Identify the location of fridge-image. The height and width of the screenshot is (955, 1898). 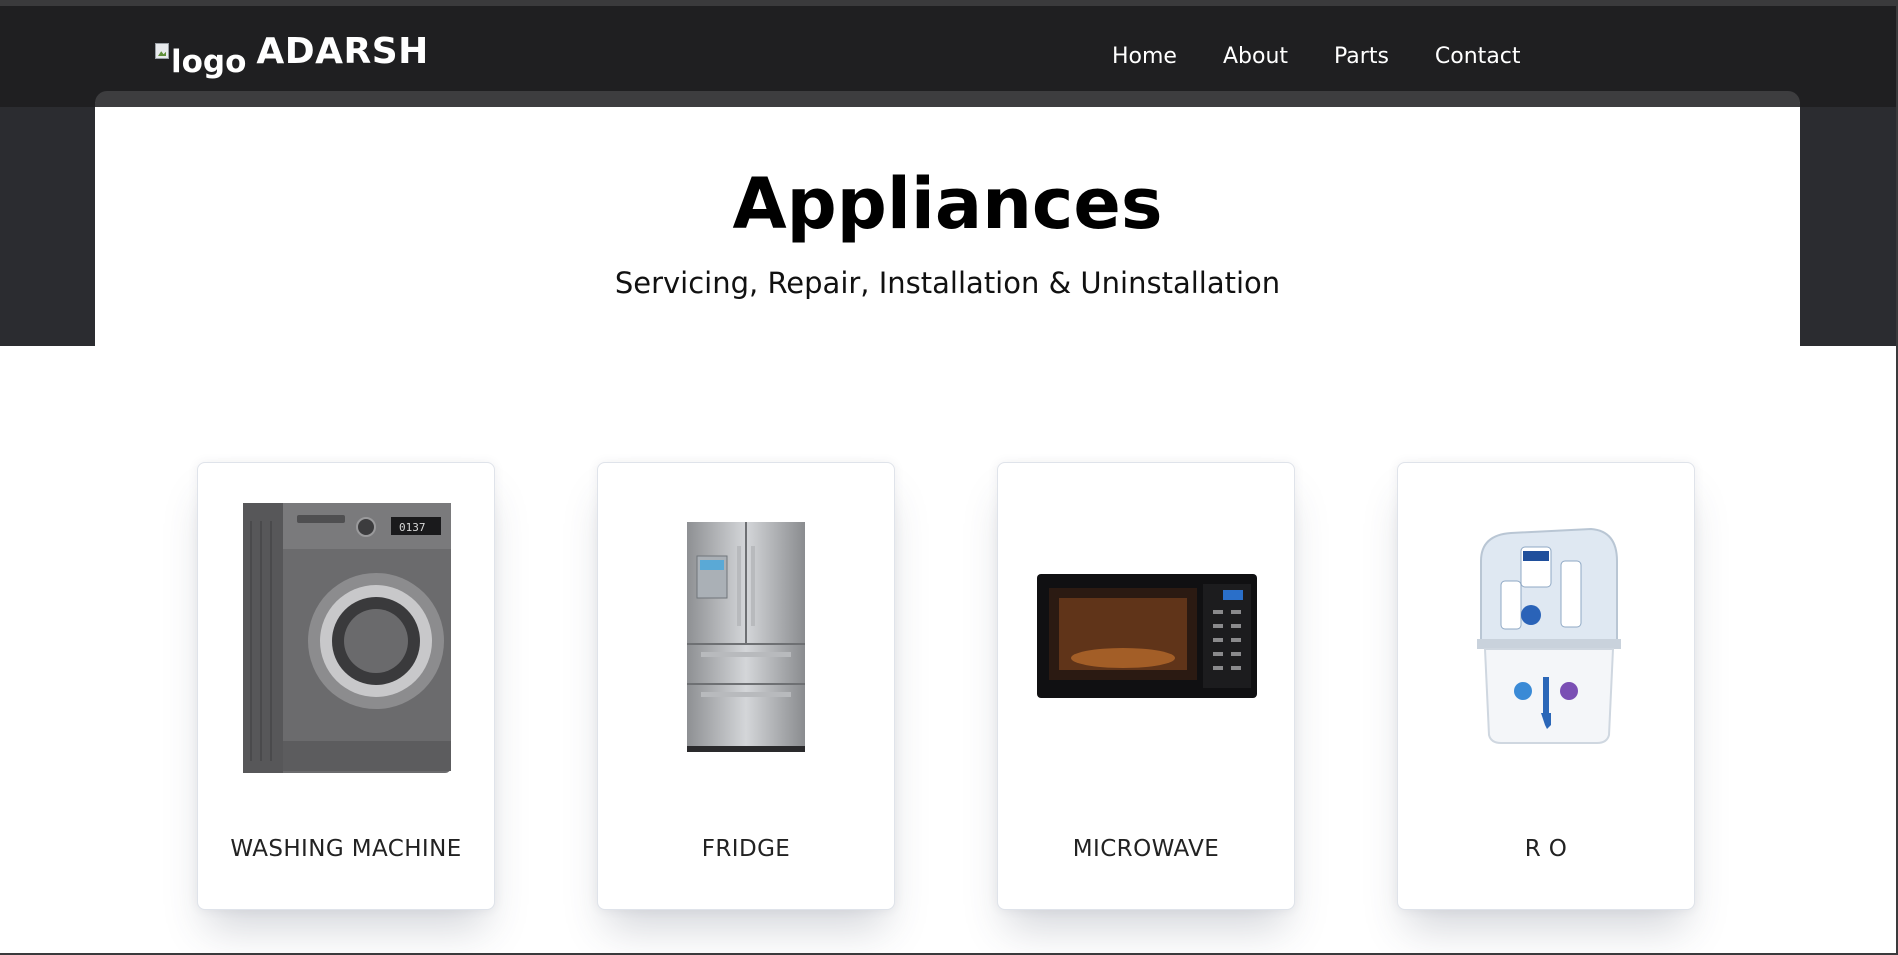
(746, 636).